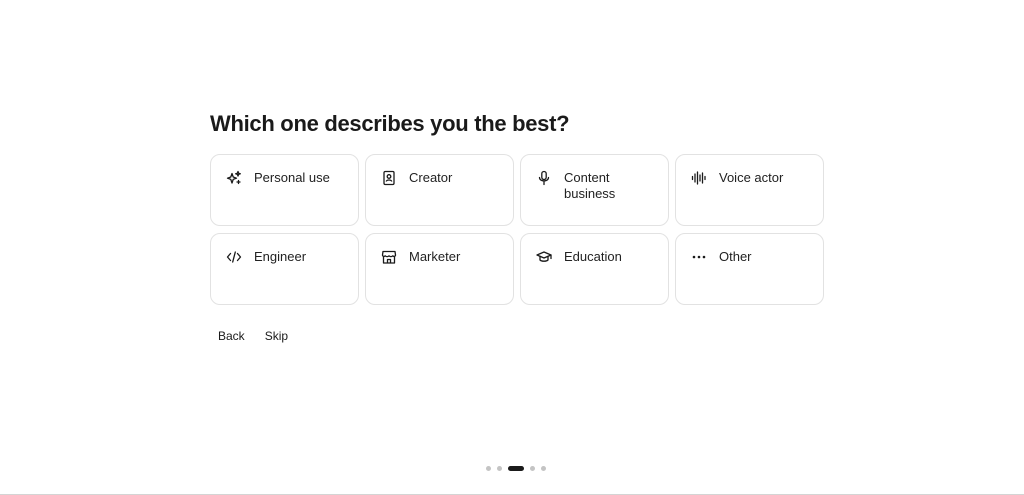 This screenshot has width=1024, height=495. I want to click on option-content-business: Content business, so click(594, 190).